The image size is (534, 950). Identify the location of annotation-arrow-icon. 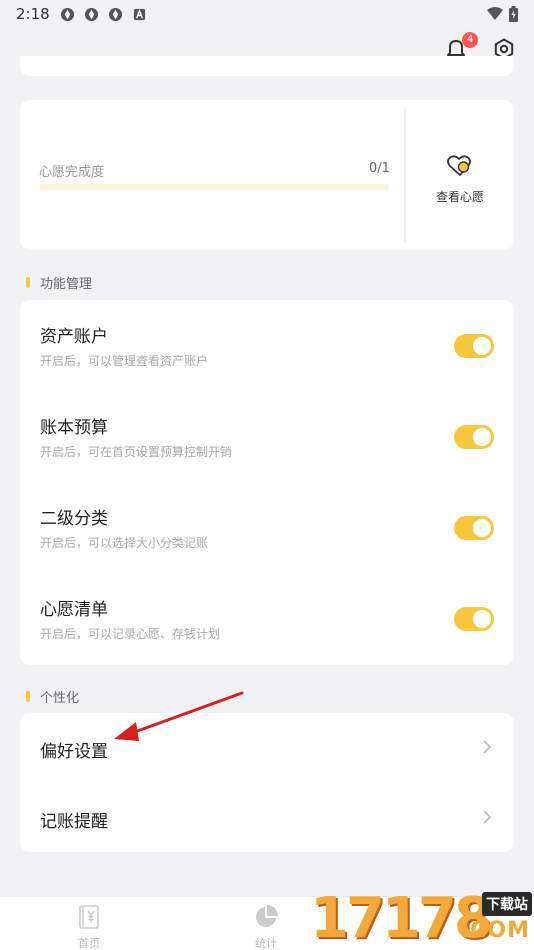
(179, 716).